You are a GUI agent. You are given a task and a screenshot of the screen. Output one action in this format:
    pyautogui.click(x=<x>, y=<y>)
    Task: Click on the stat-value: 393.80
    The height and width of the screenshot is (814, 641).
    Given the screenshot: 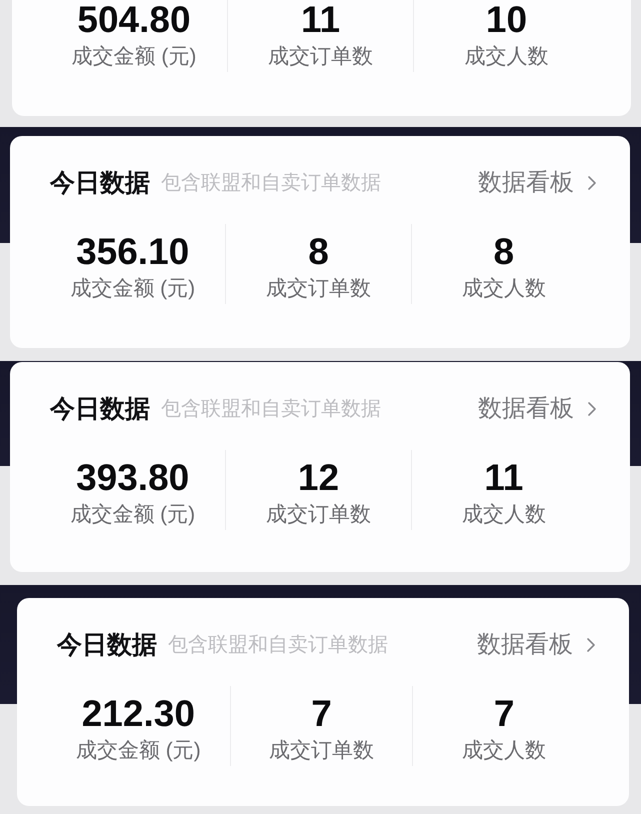 What is the action you would take?
    pyautogui.click(x=133, y=478)
    